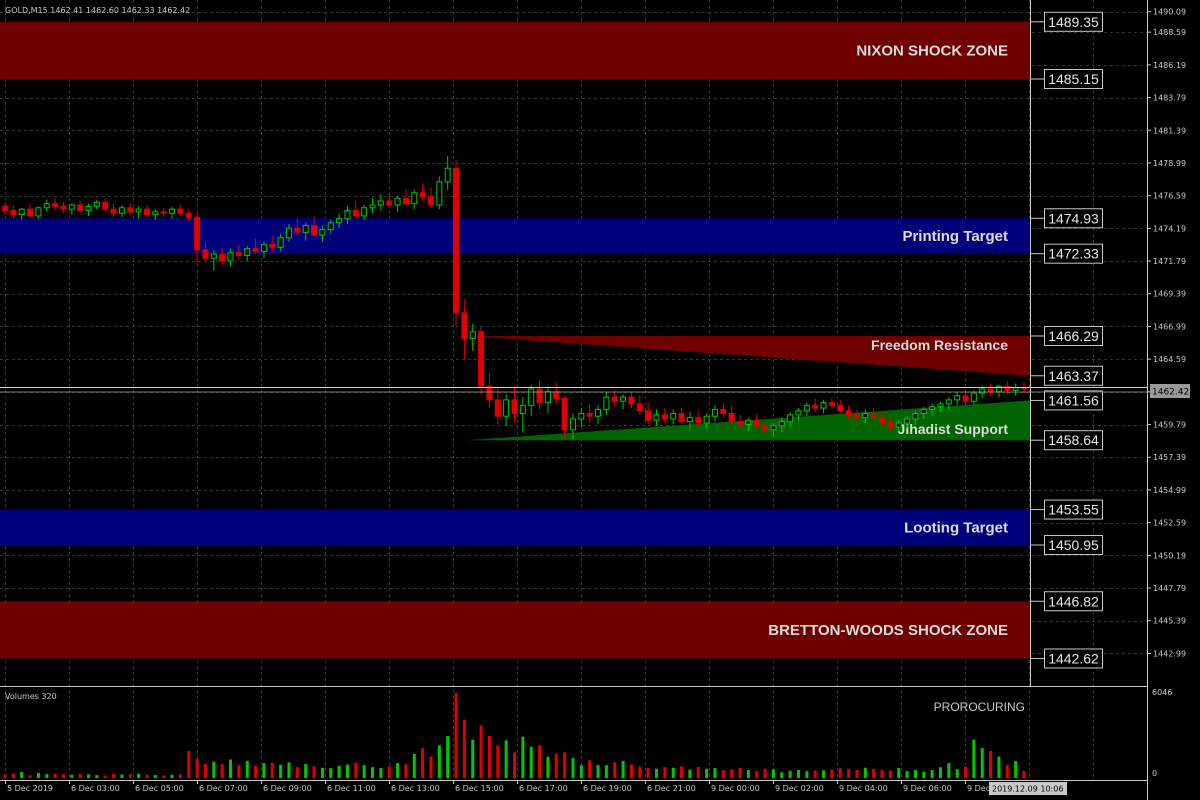 The height and width of the screenshot is (800, 1200). What do you see at coordinates (1169, 261) in the screenshot?
I see `price-tick-label: 1471.79` at bounding box center [1169, 261].